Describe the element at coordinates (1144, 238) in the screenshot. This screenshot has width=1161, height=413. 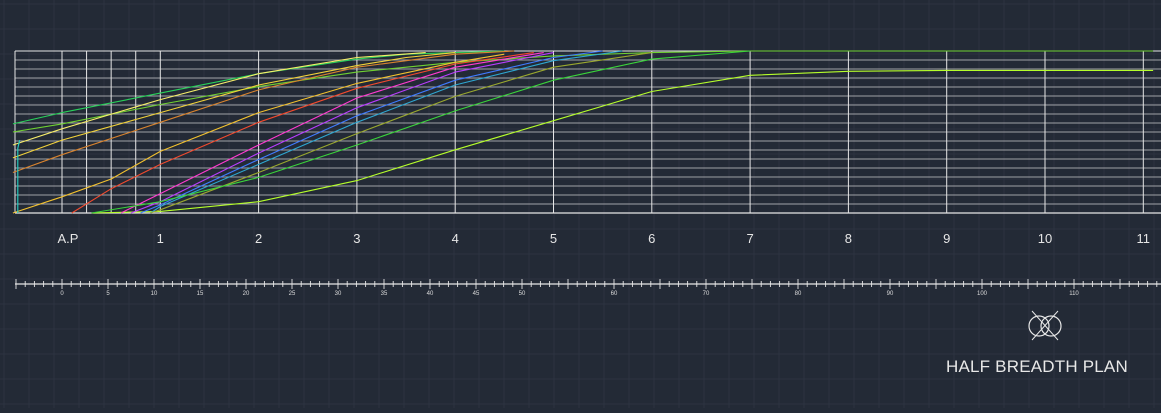
I see `station-label: 11` at that location.